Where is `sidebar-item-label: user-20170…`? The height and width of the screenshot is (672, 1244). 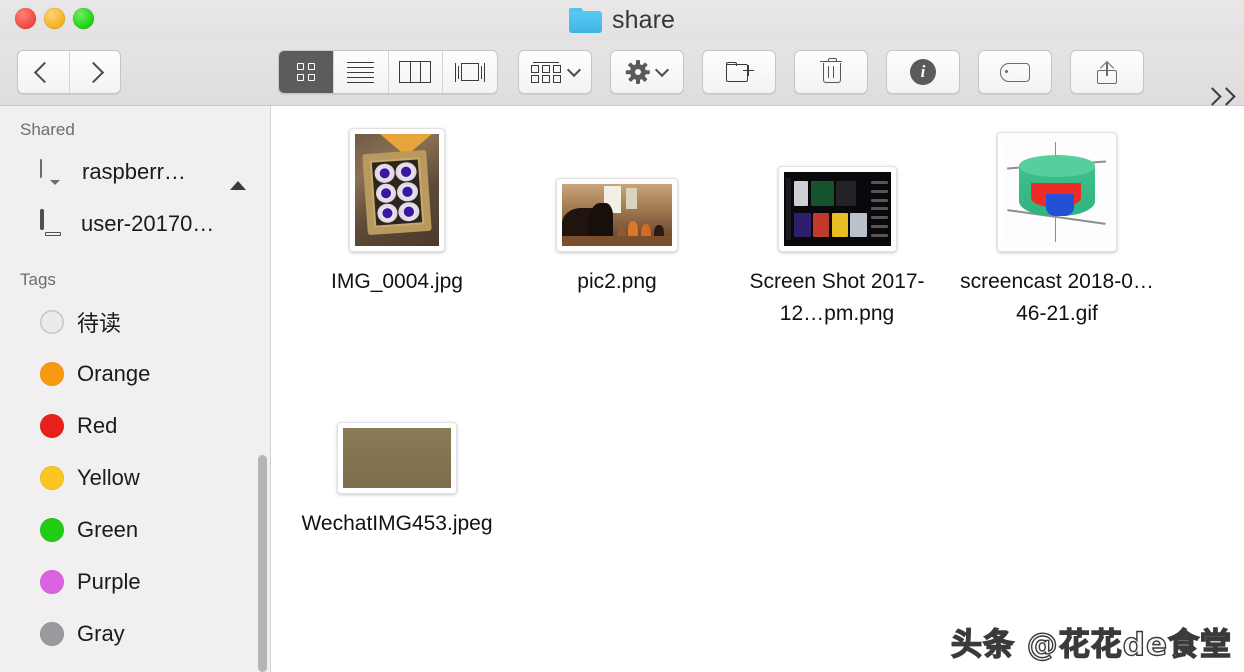 sidebar-item-label: user-20170… is located at coordinates (148, 223).